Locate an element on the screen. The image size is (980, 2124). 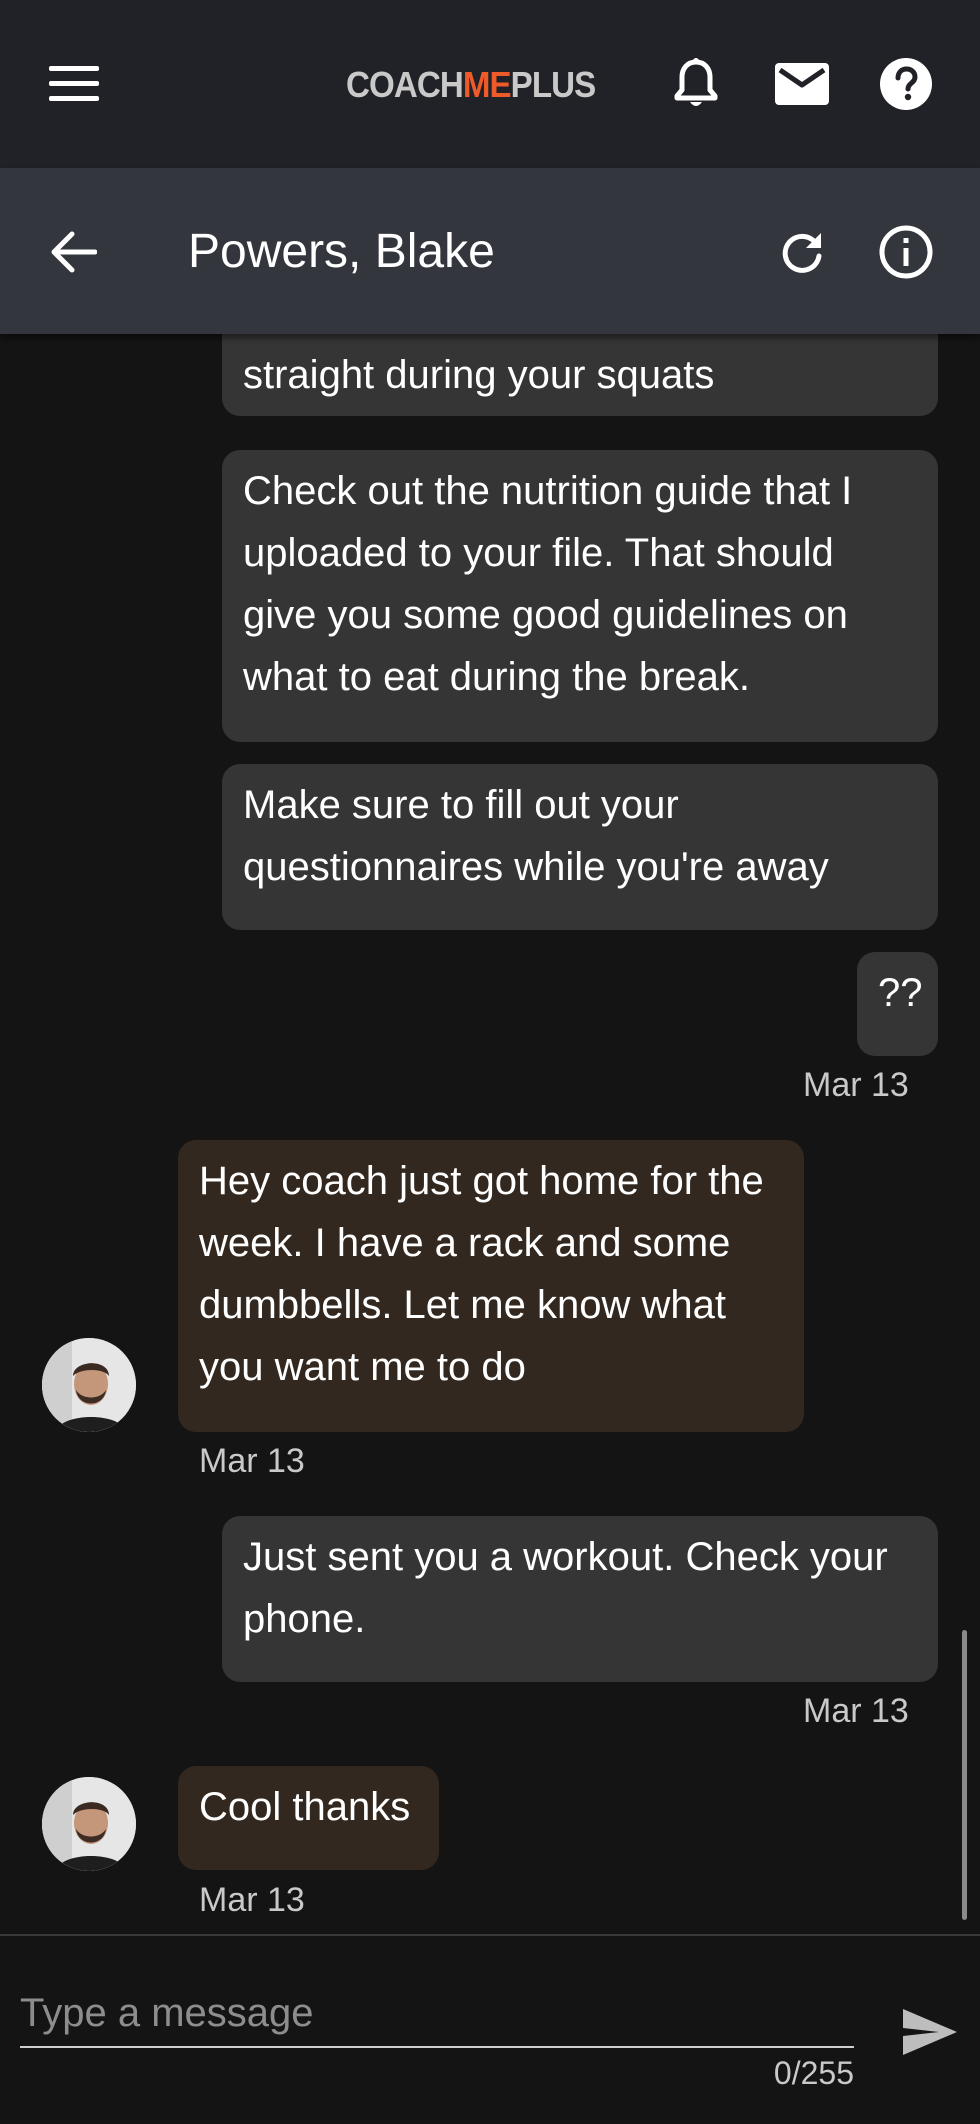
conversation-title: Powers, Blake is located at coordinates (341, 251).